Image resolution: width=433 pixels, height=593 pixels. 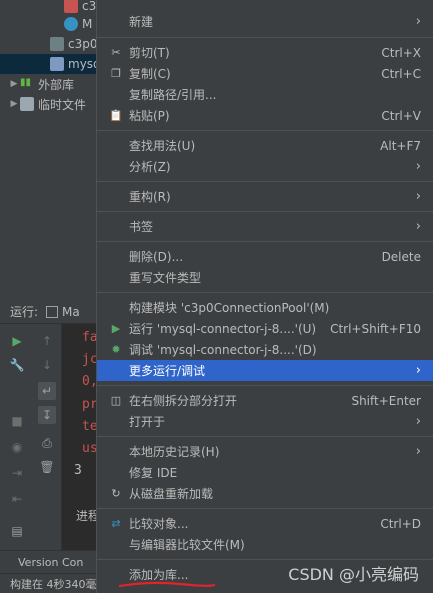 I want to click on paste-icon: 📋, so click(x=116, y=115).